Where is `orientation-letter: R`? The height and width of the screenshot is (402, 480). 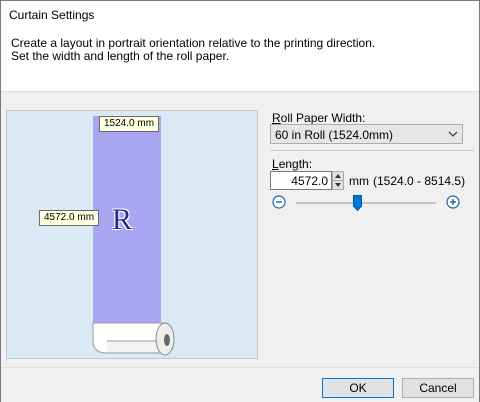 orientation-letter: R is located at coordinates (122, 219).